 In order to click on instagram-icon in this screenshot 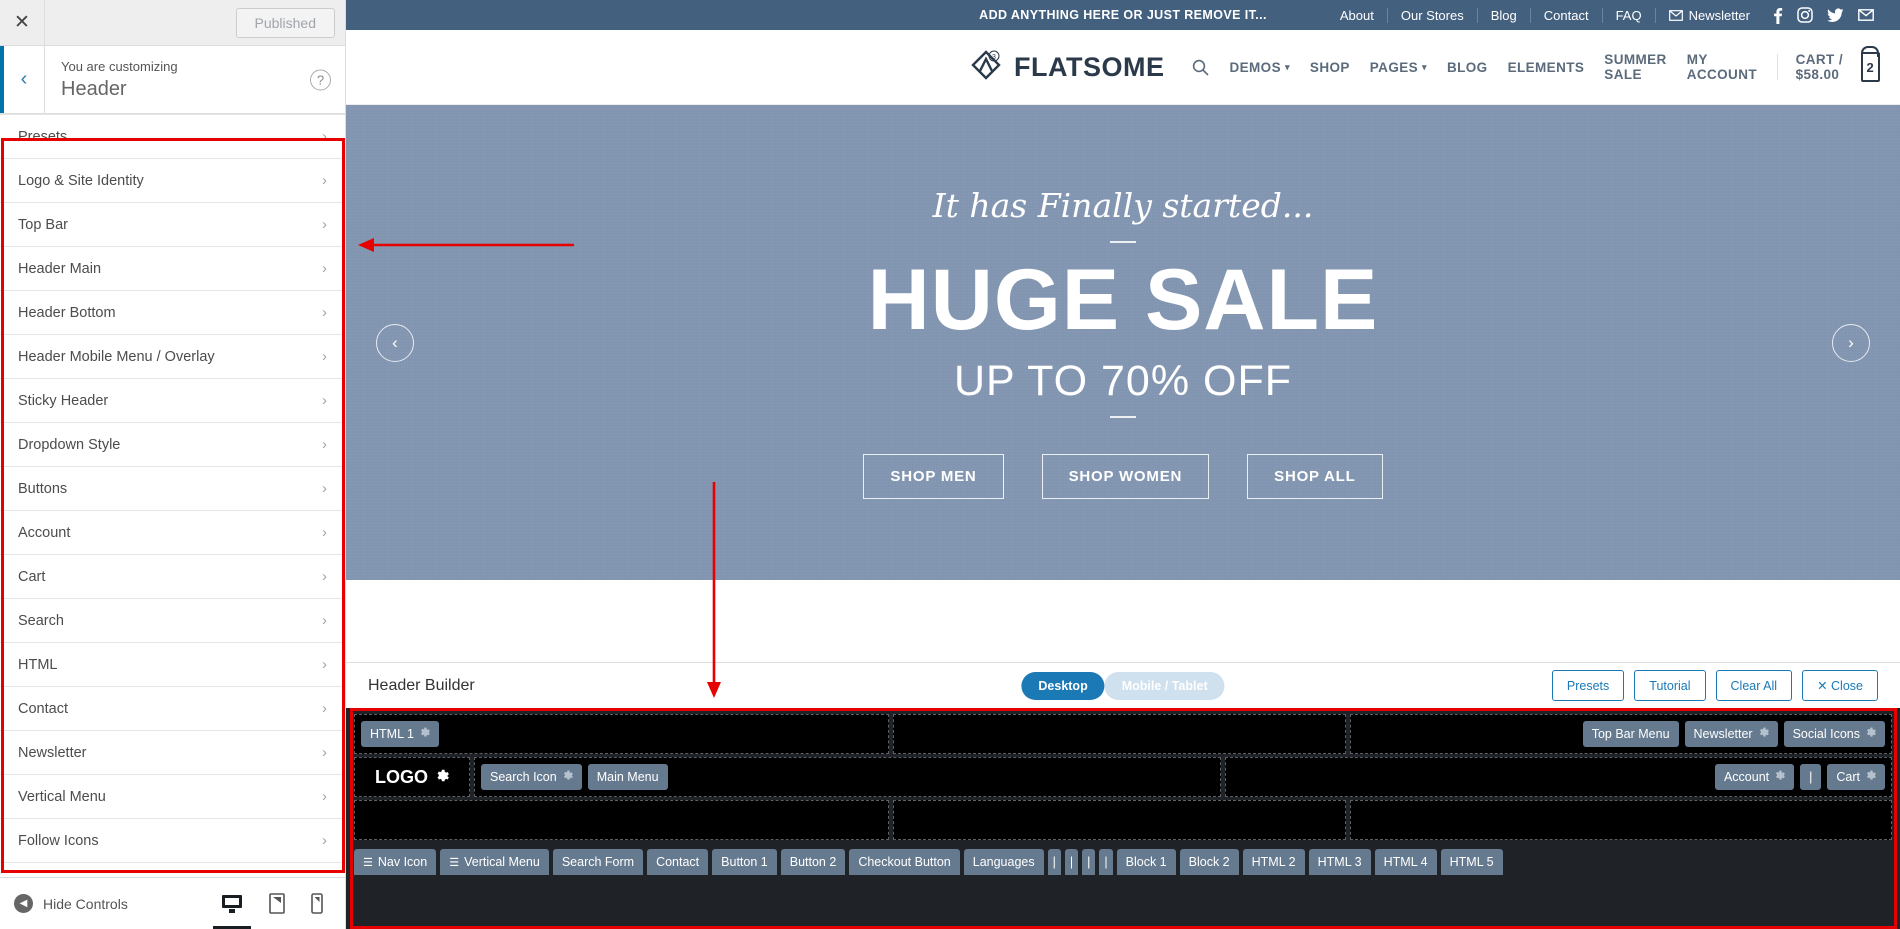, I will do `click(1805, 15)`.